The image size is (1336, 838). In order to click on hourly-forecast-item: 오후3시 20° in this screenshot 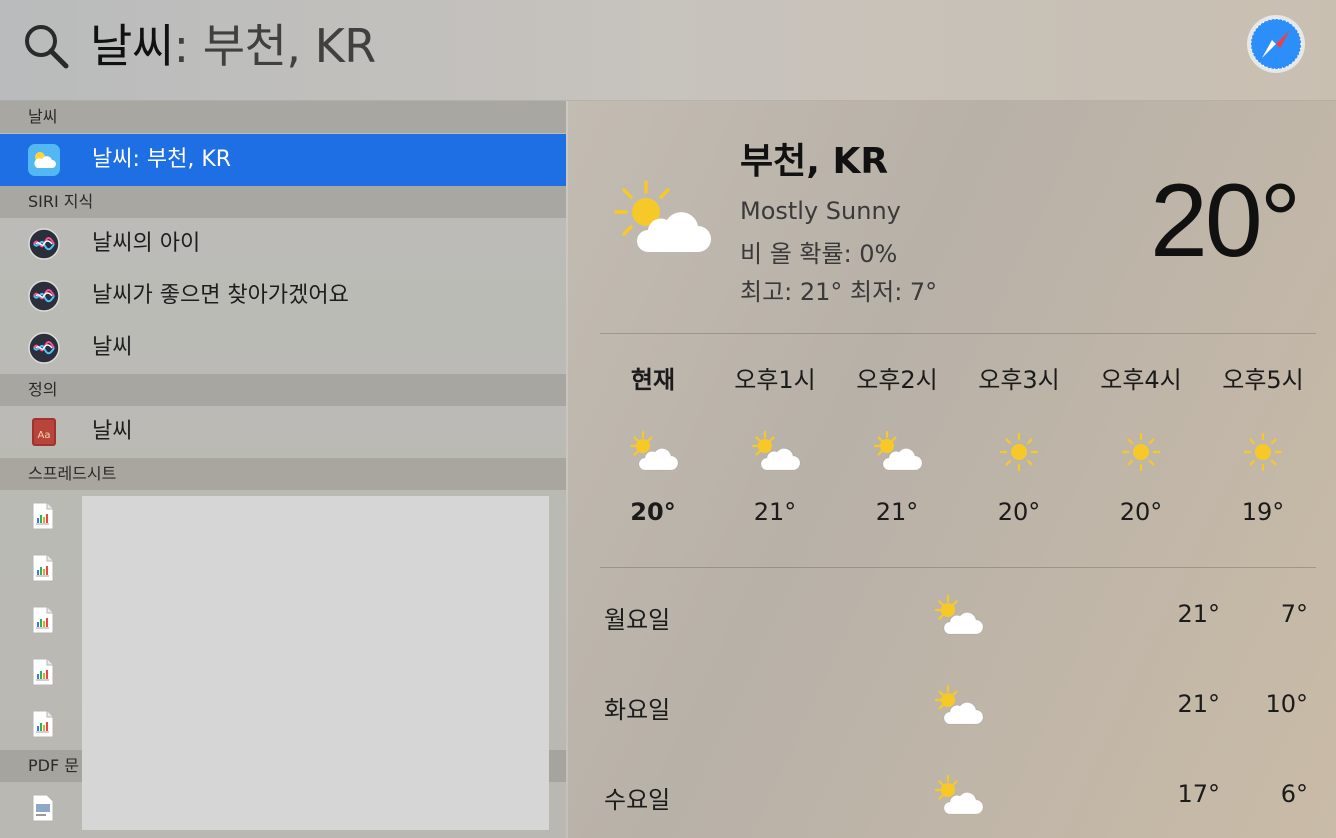, I will do `click(1019, 443)`.